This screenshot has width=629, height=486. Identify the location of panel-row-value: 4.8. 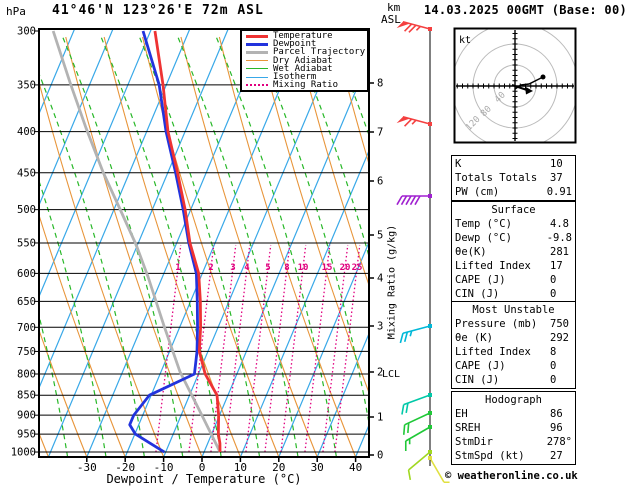
(559, 224).